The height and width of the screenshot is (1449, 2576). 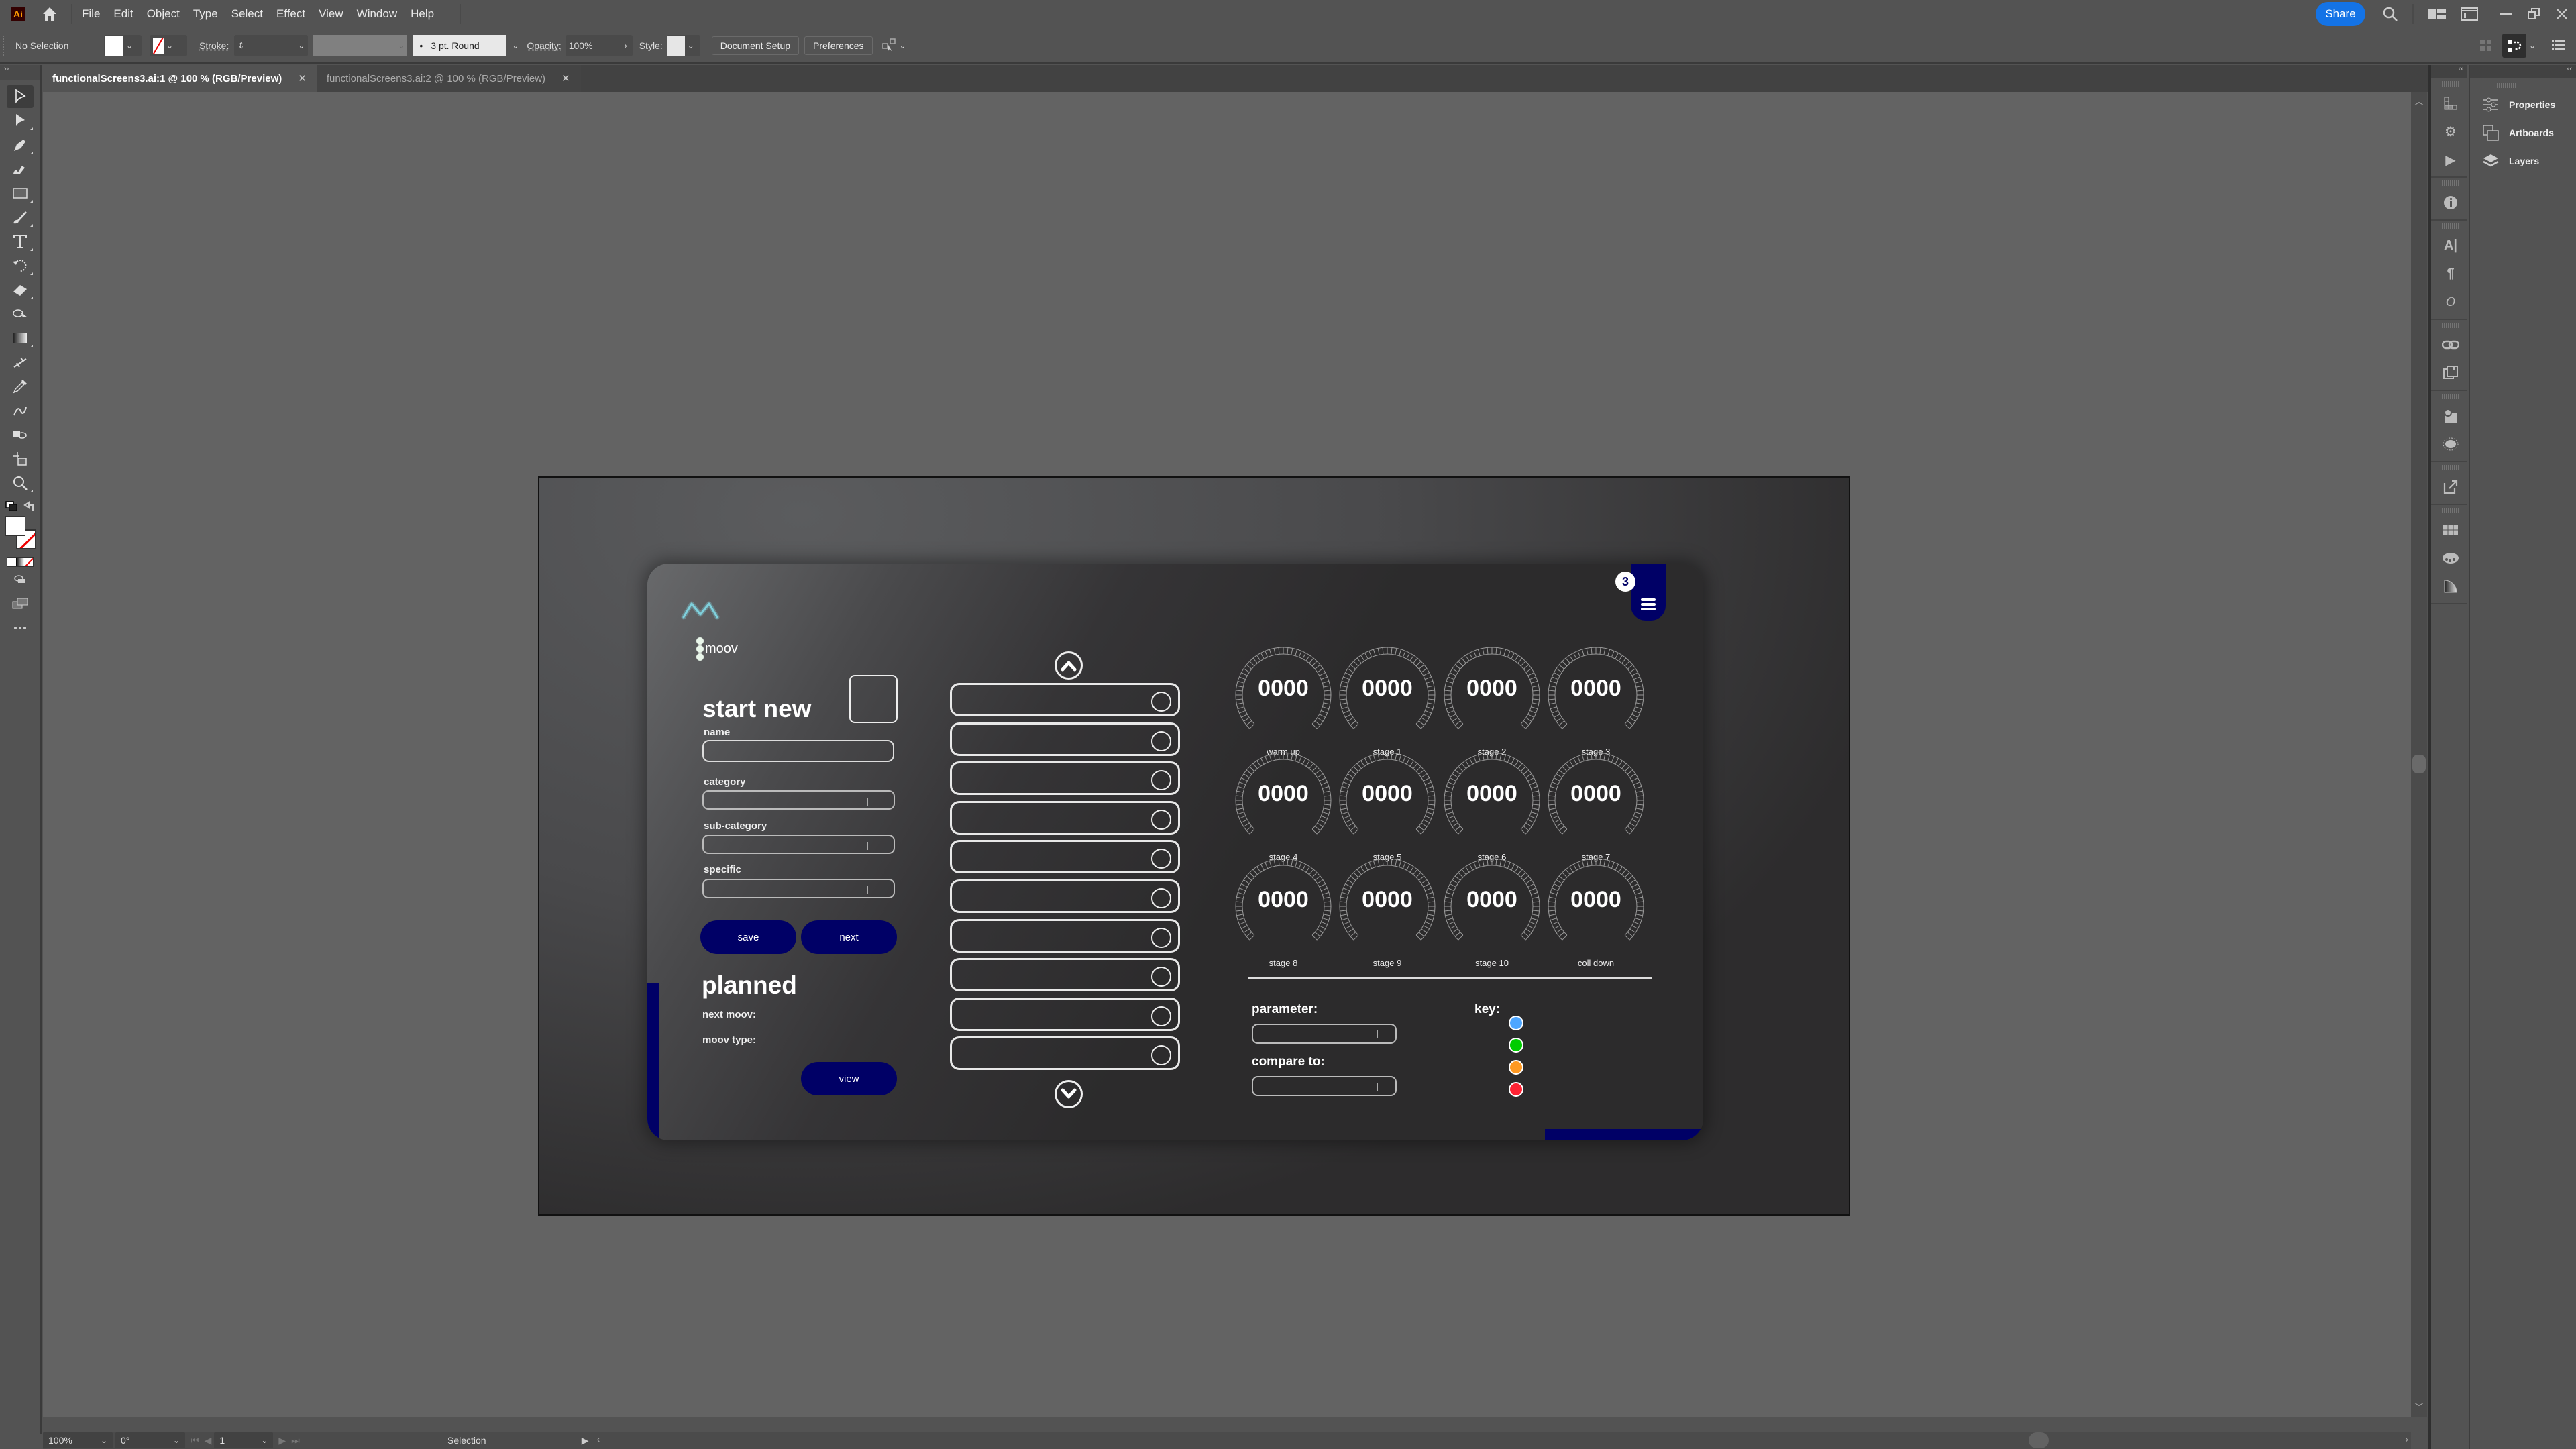 I want to click on panel-layers: Layers, so click(x=2523, y=161).